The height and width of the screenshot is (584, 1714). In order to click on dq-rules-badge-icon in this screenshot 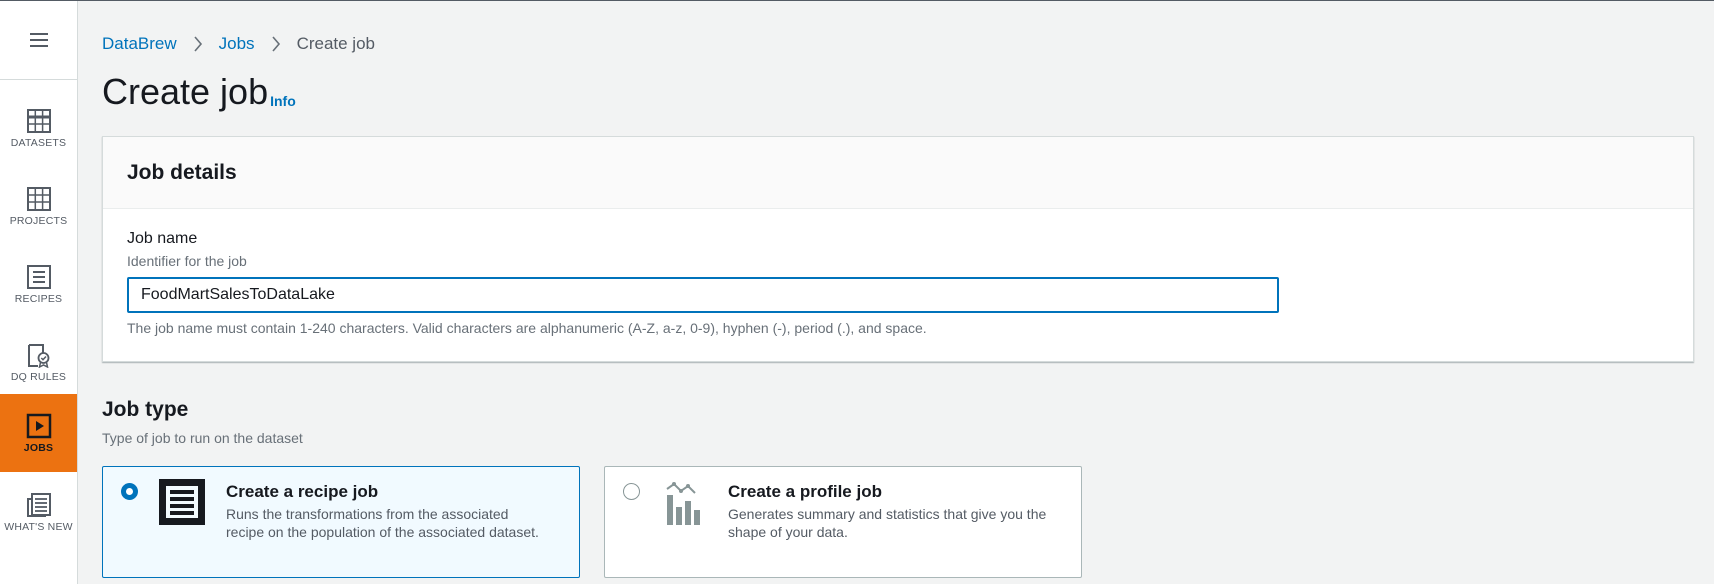, I will do `click(38, 355)`.